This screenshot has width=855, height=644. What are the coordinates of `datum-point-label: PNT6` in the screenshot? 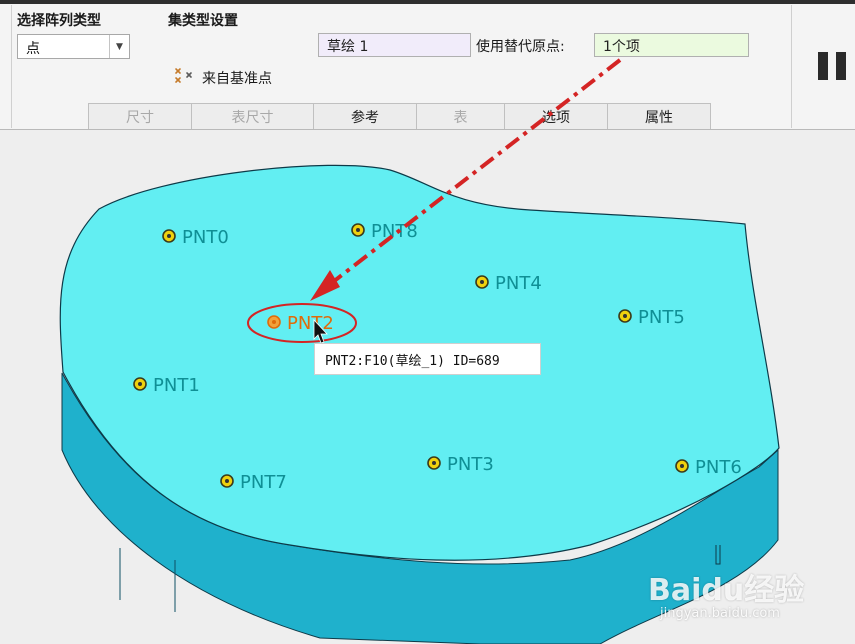 It's located at (718, 467).